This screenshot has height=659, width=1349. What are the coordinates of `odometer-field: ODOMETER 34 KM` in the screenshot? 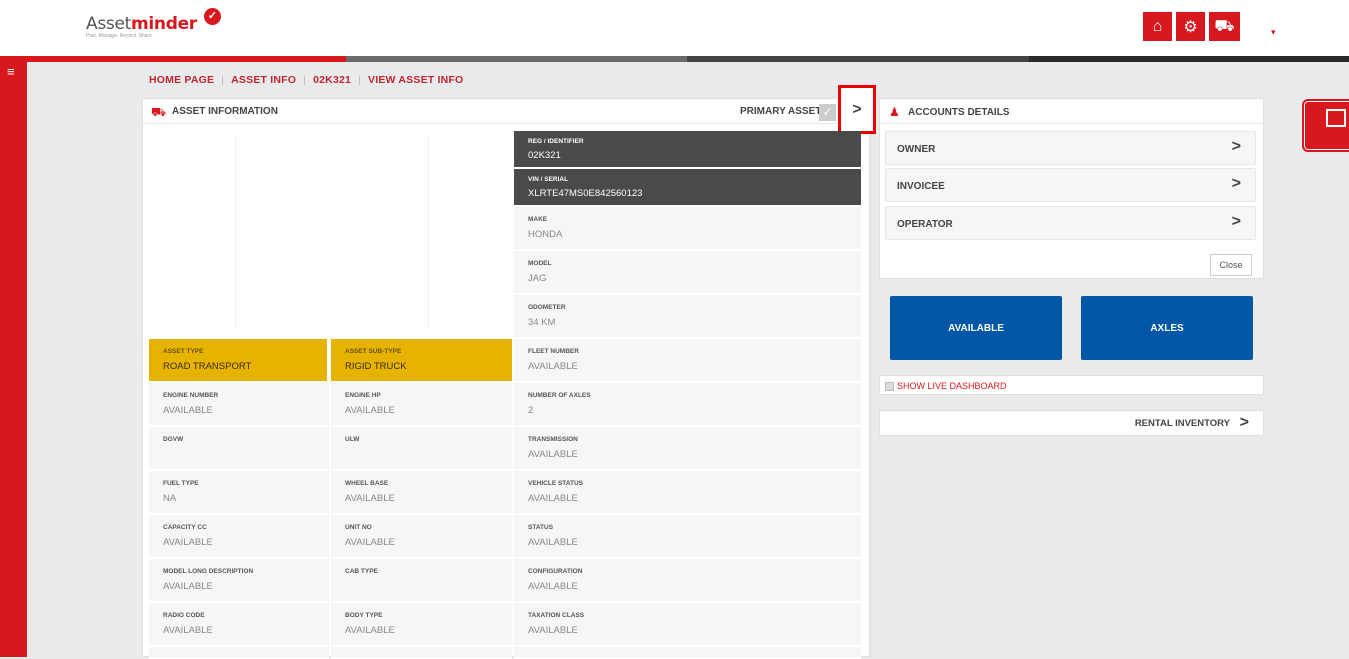 It's located at (687, 317).